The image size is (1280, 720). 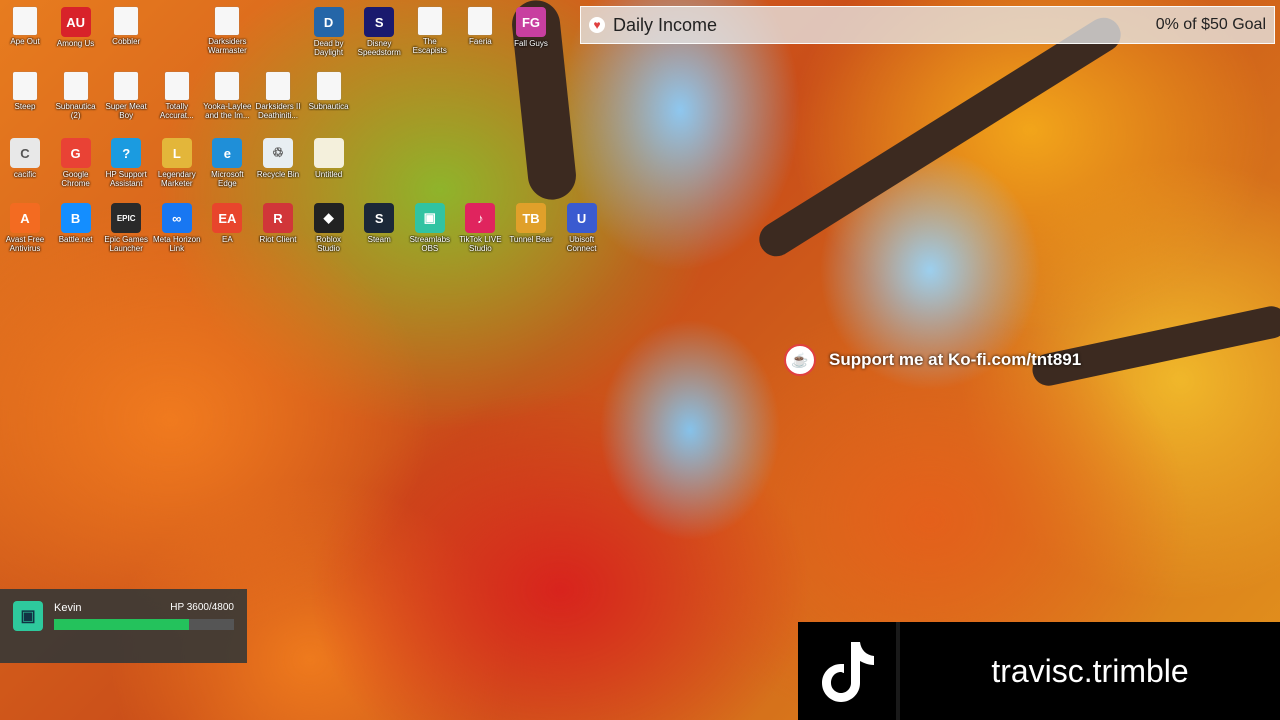 I want to click on desktop-icon: Darksiders Warmaster, so click(x=227, y=36).